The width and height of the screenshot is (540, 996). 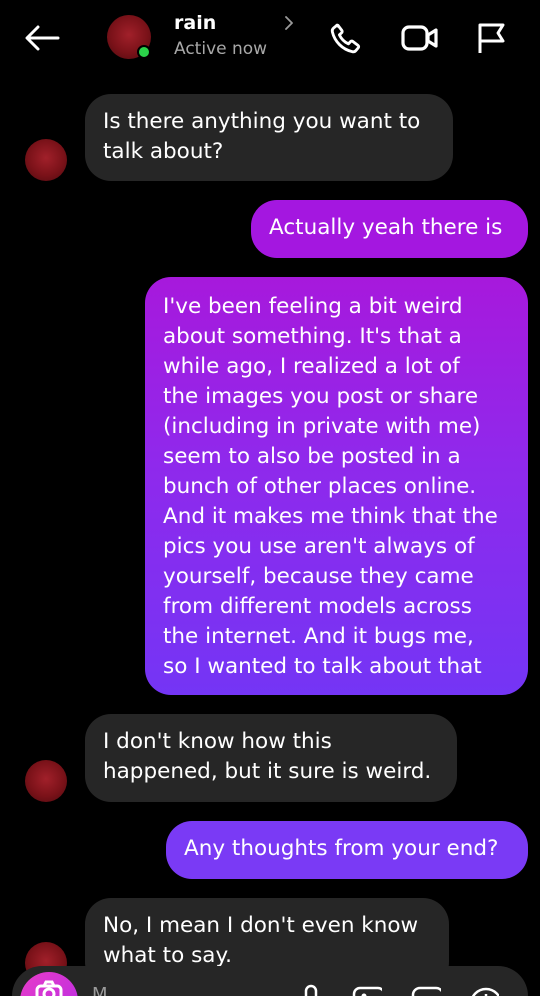 What do you see at coordinates (311, 989) in the screenshot?
I see `microphone-icon` at bounding box center [311, 989].